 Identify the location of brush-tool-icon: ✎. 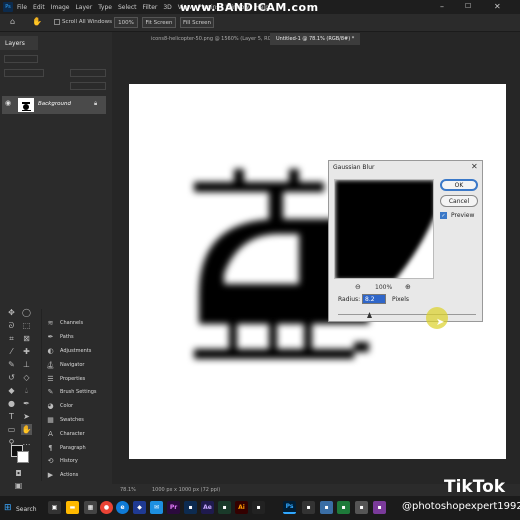
(11, 364).